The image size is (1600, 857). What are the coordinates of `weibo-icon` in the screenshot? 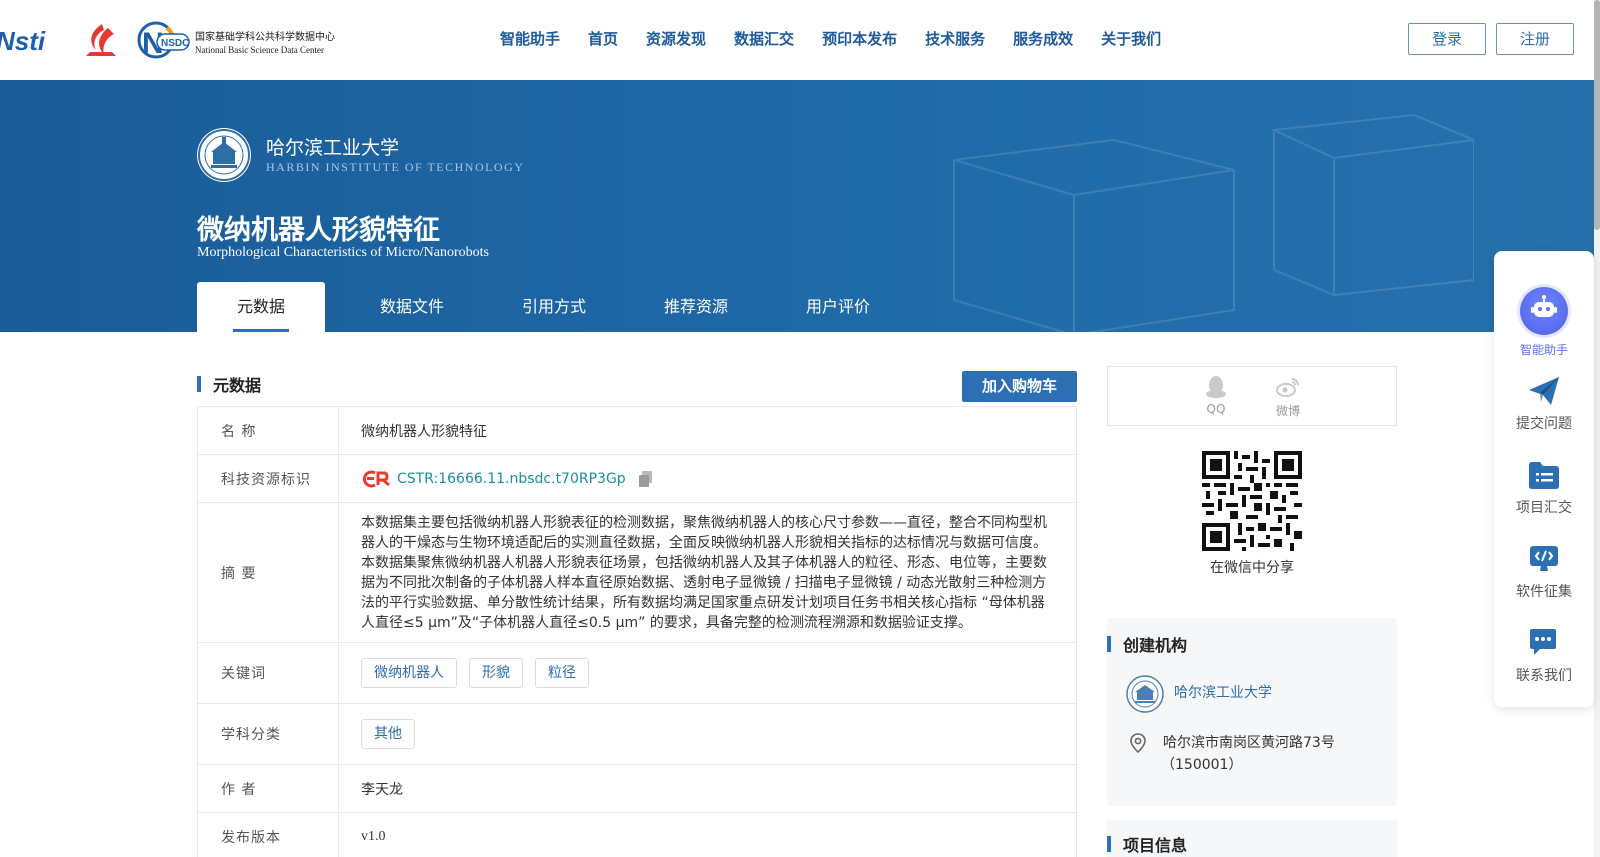 It's located at (1287, 387).